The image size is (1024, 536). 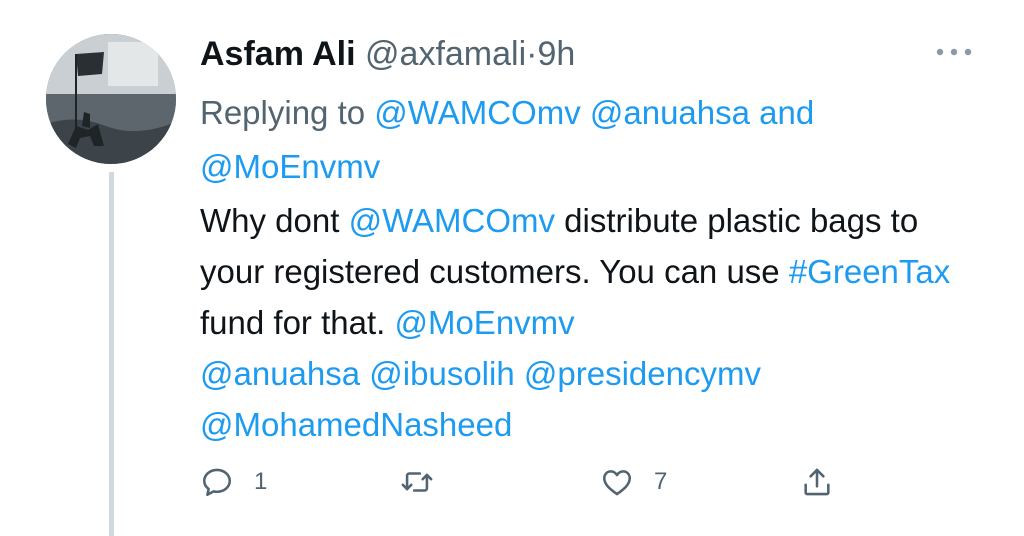 I want to click on display-name: Asfam Ali, so click(x=278, y=54).